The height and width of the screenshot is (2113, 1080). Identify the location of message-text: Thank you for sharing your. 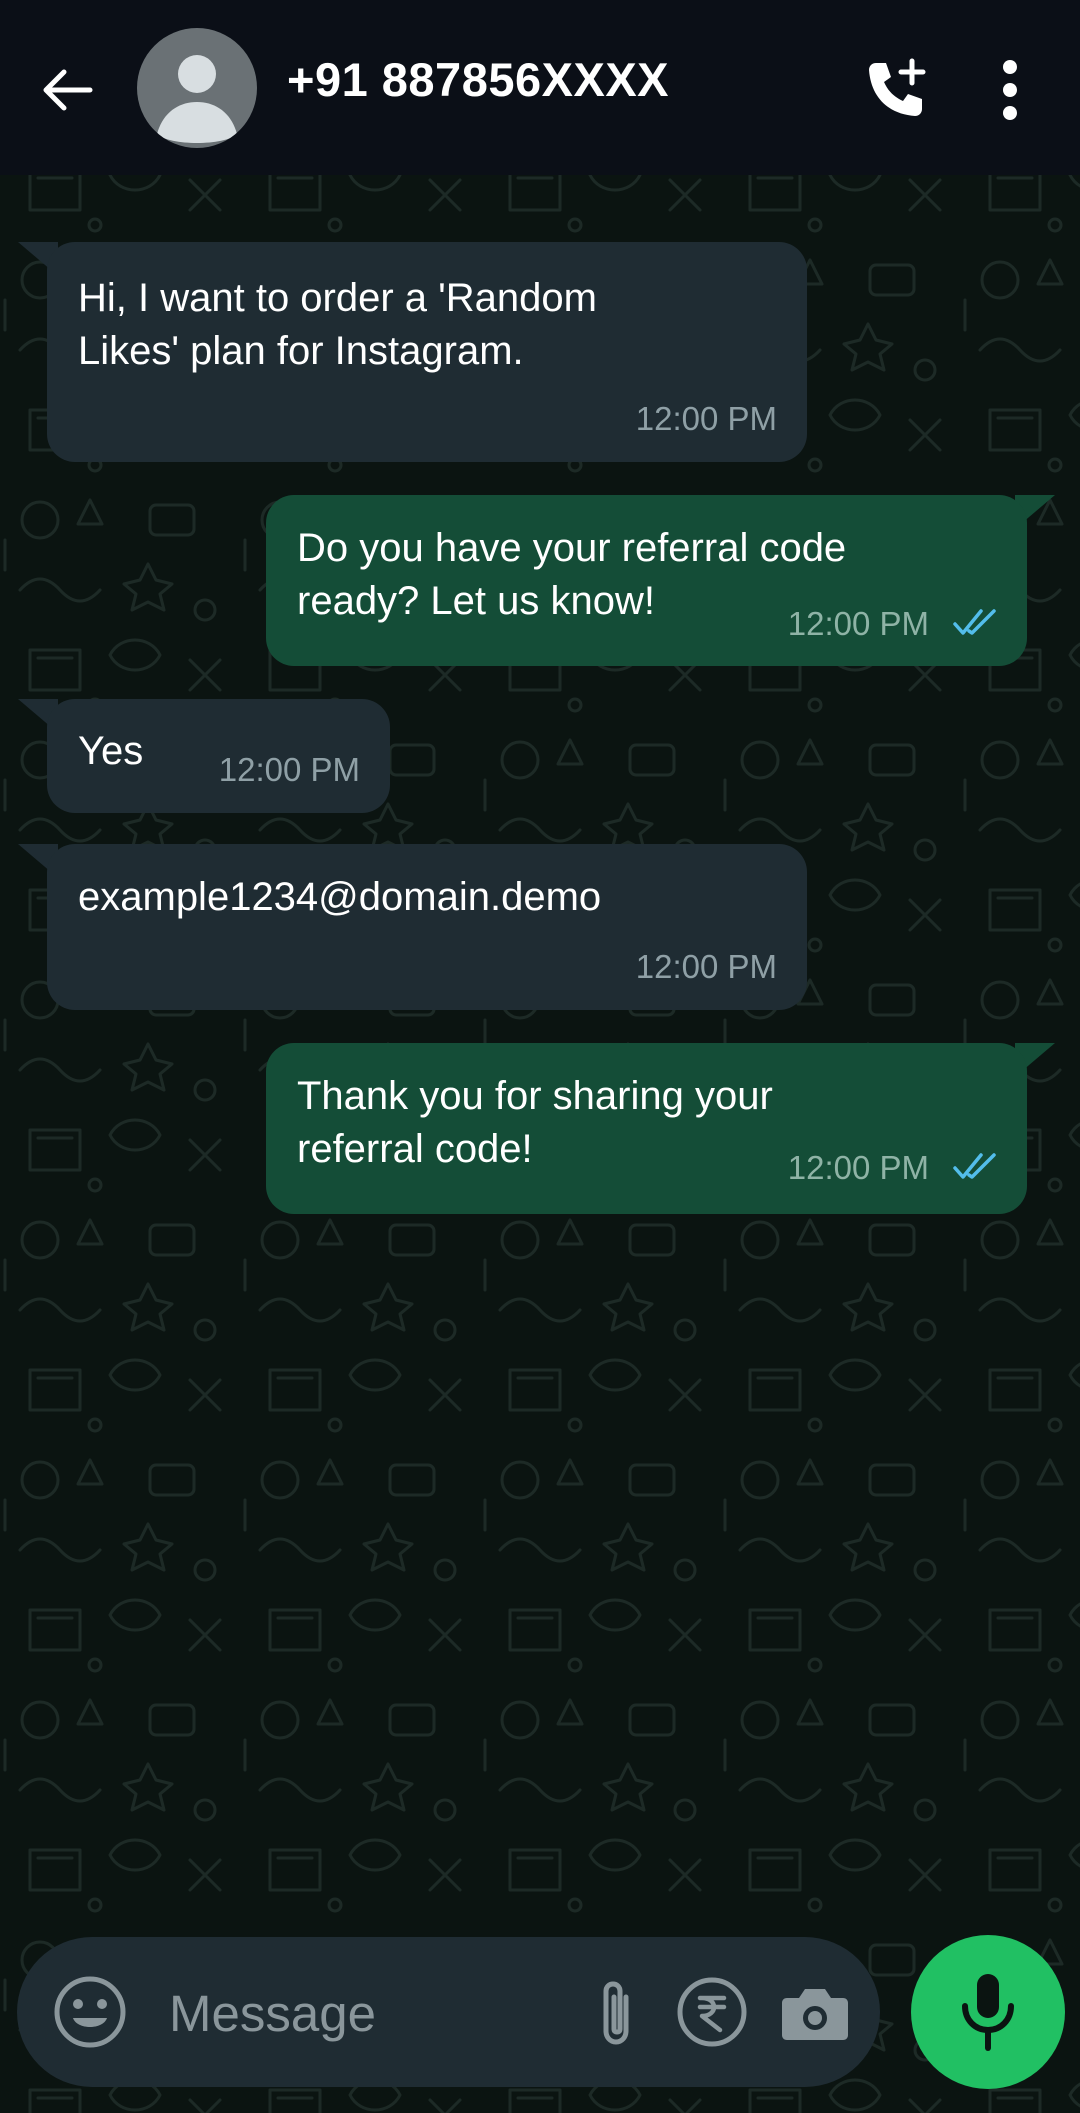
(535, 1096).